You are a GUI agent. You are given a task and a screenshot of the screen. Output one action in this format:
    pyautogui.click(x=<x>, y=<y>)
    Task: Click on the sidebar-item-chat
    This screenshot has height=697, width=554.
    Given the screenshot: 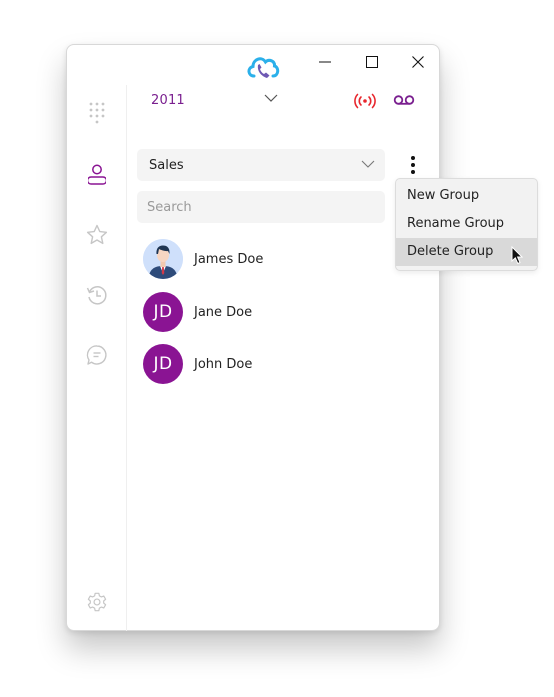 What is the action you would take?
    pyautogui.click(x=97, y=355)
    